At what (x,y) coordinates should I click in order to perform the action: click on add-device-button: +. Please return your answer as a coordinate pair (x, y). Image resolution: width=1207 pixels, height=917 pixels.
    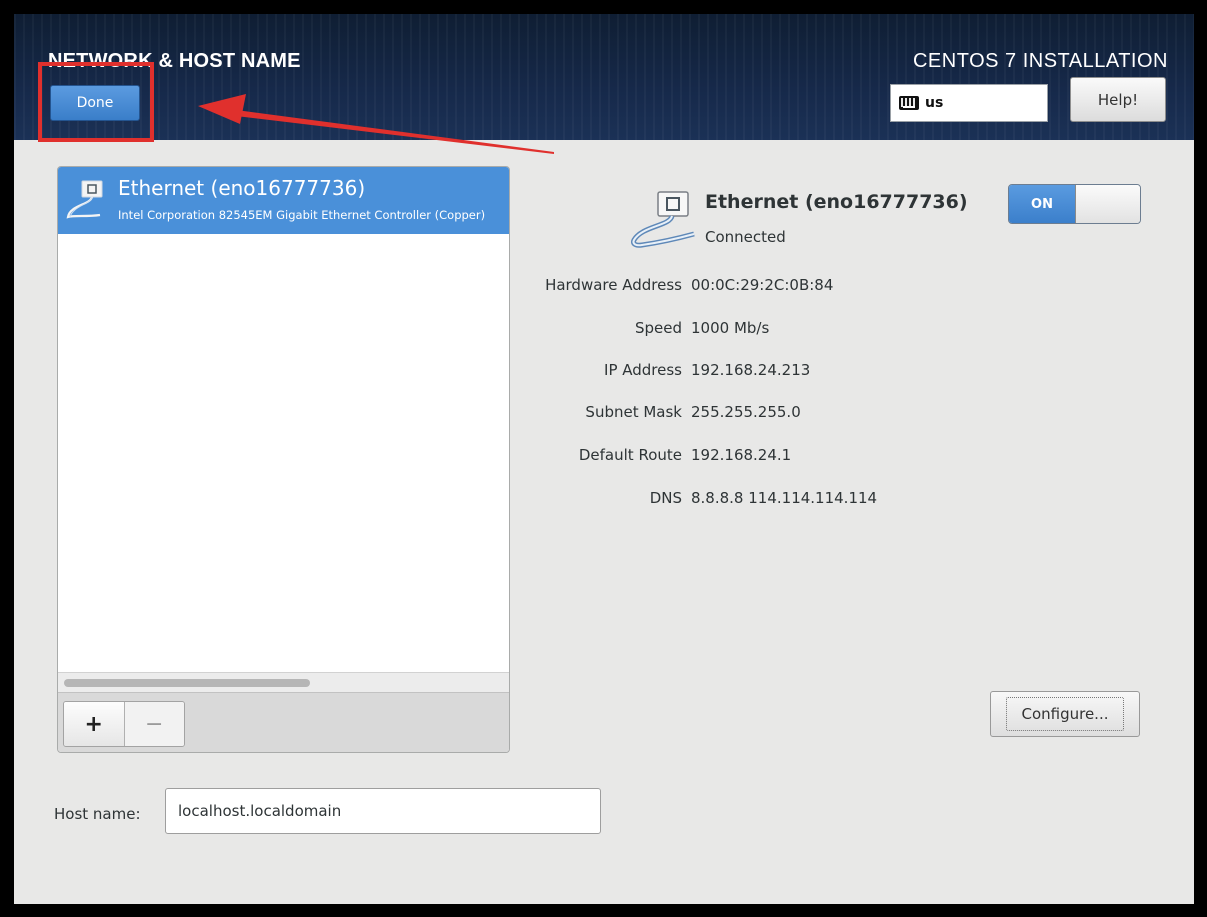
    Looking at the image, I should click on (94, 724).